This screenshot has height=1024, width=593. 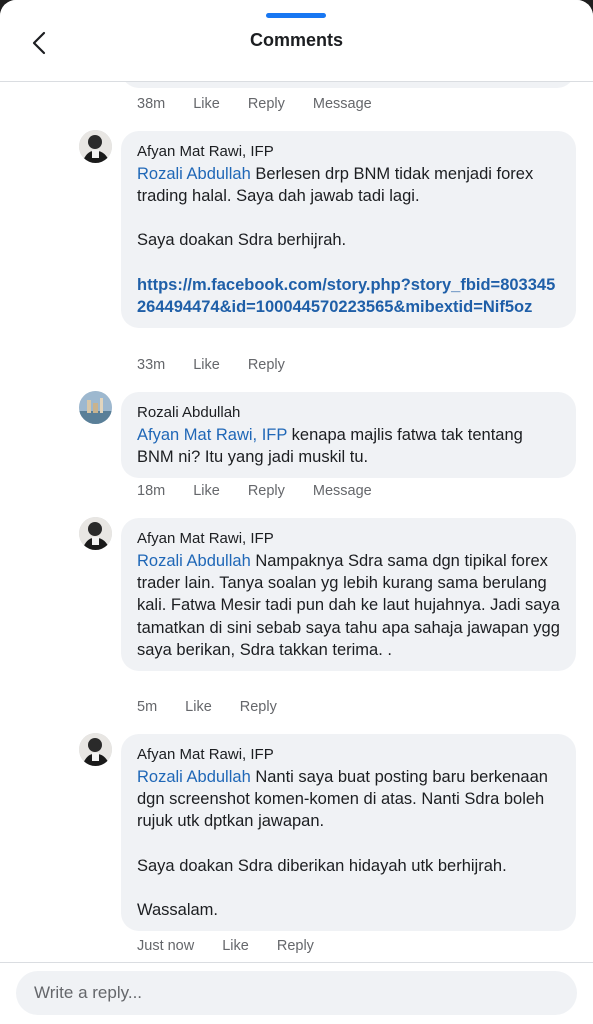 What do you see at coordinates (151, 104) in the screenshot?
I see `comment-time: 38m` at bounding box center [151, 104].